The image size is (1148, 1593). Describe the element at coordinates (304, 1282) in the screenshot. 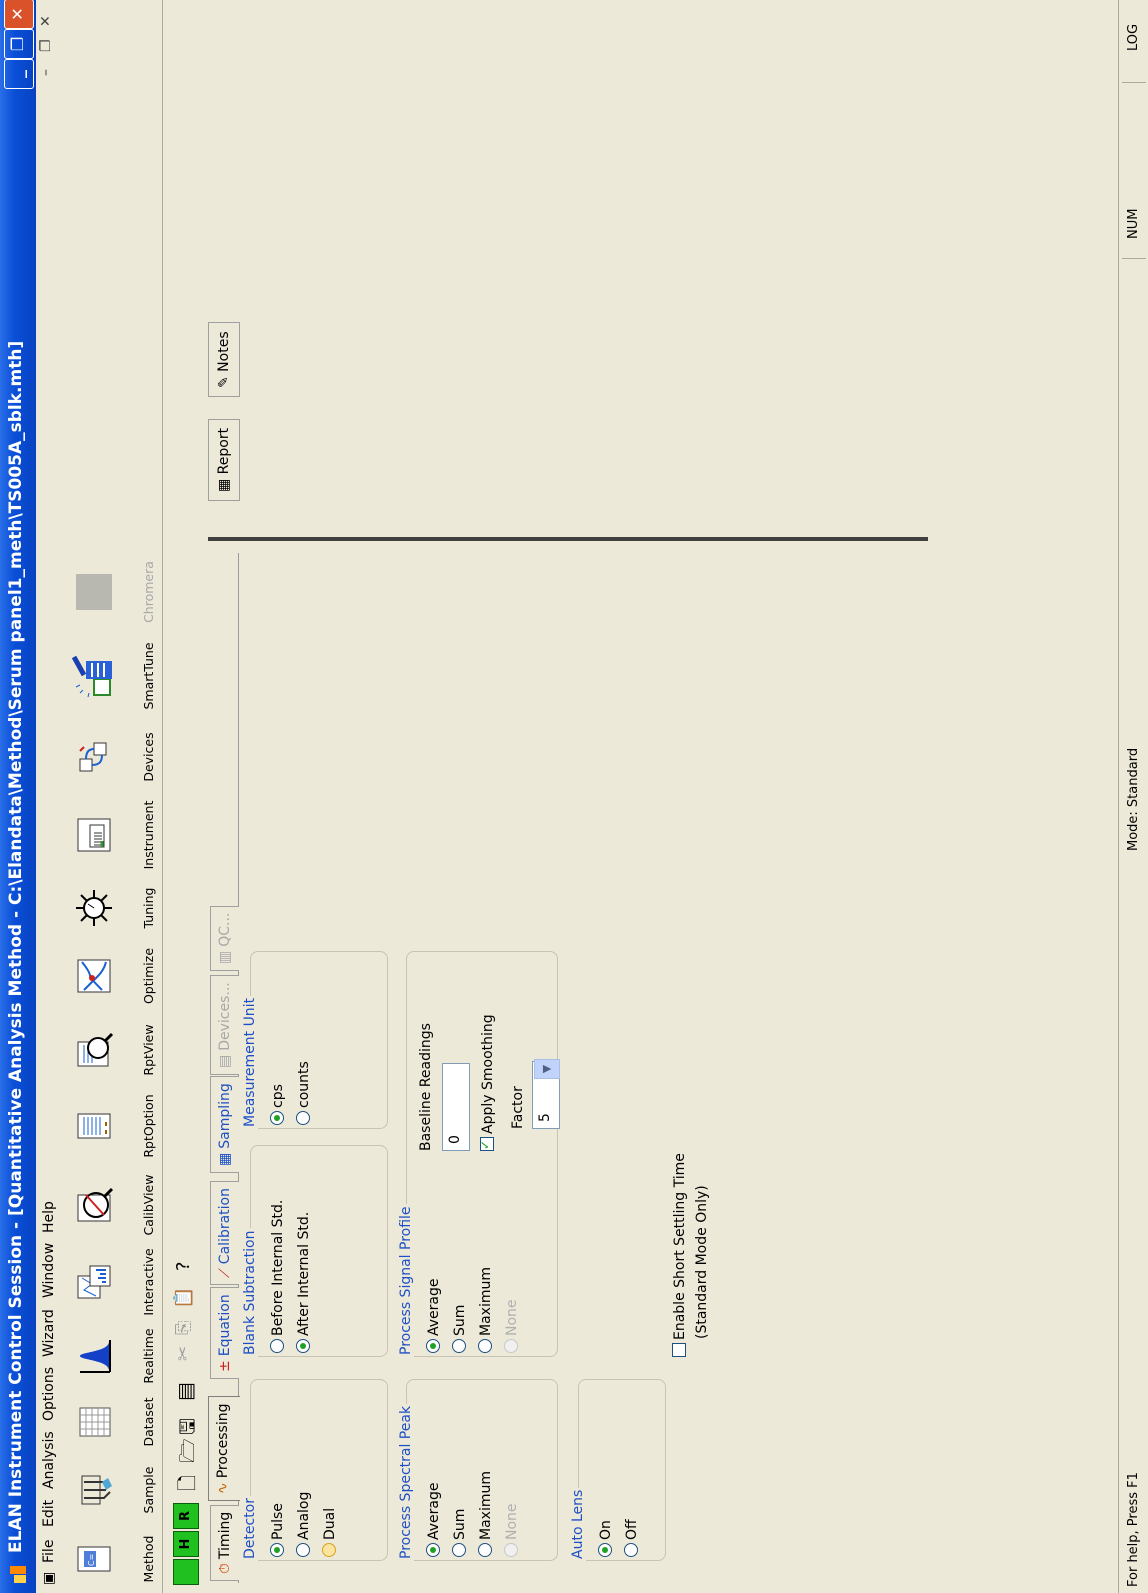

I see `blank-after-internal-radio: After Internal Std.` at that location.